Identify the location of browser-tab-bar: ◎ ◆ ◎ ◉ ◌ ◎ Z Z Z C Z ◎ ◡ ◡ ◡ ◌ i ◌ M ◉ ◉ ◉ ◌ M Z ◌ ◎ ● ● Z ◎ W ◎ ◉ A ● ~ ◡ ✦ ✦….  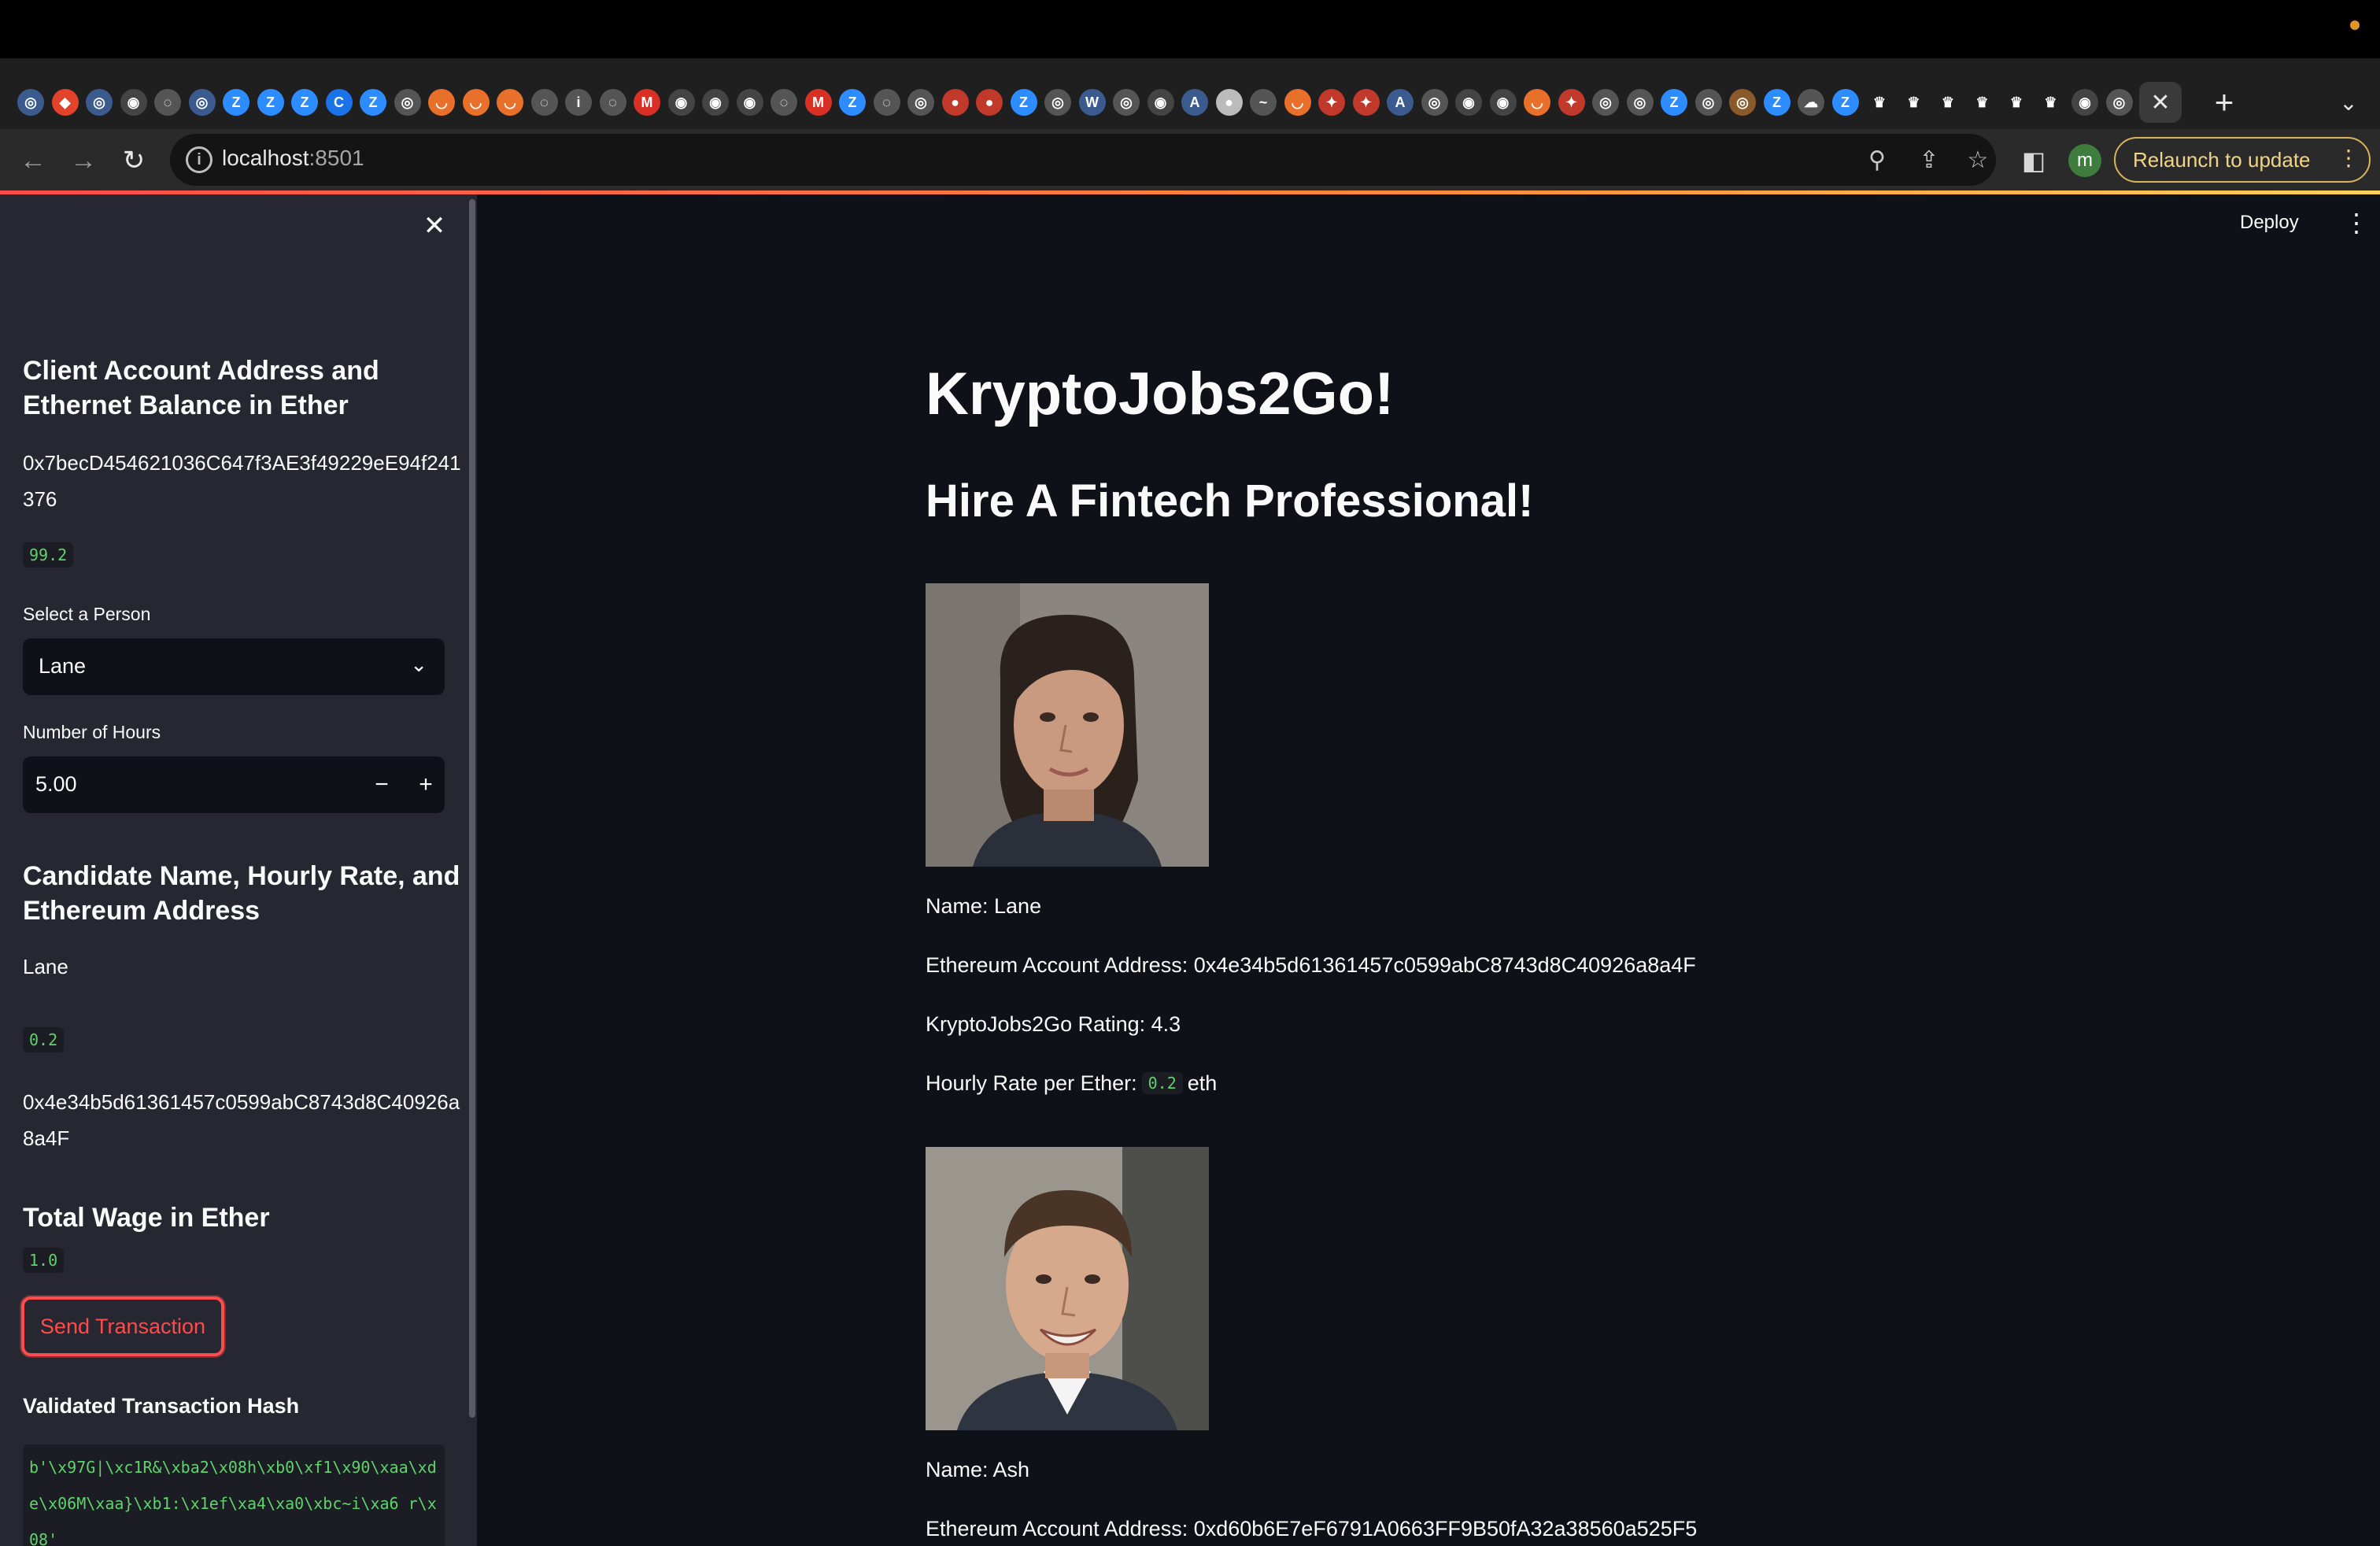
(1190, 96).